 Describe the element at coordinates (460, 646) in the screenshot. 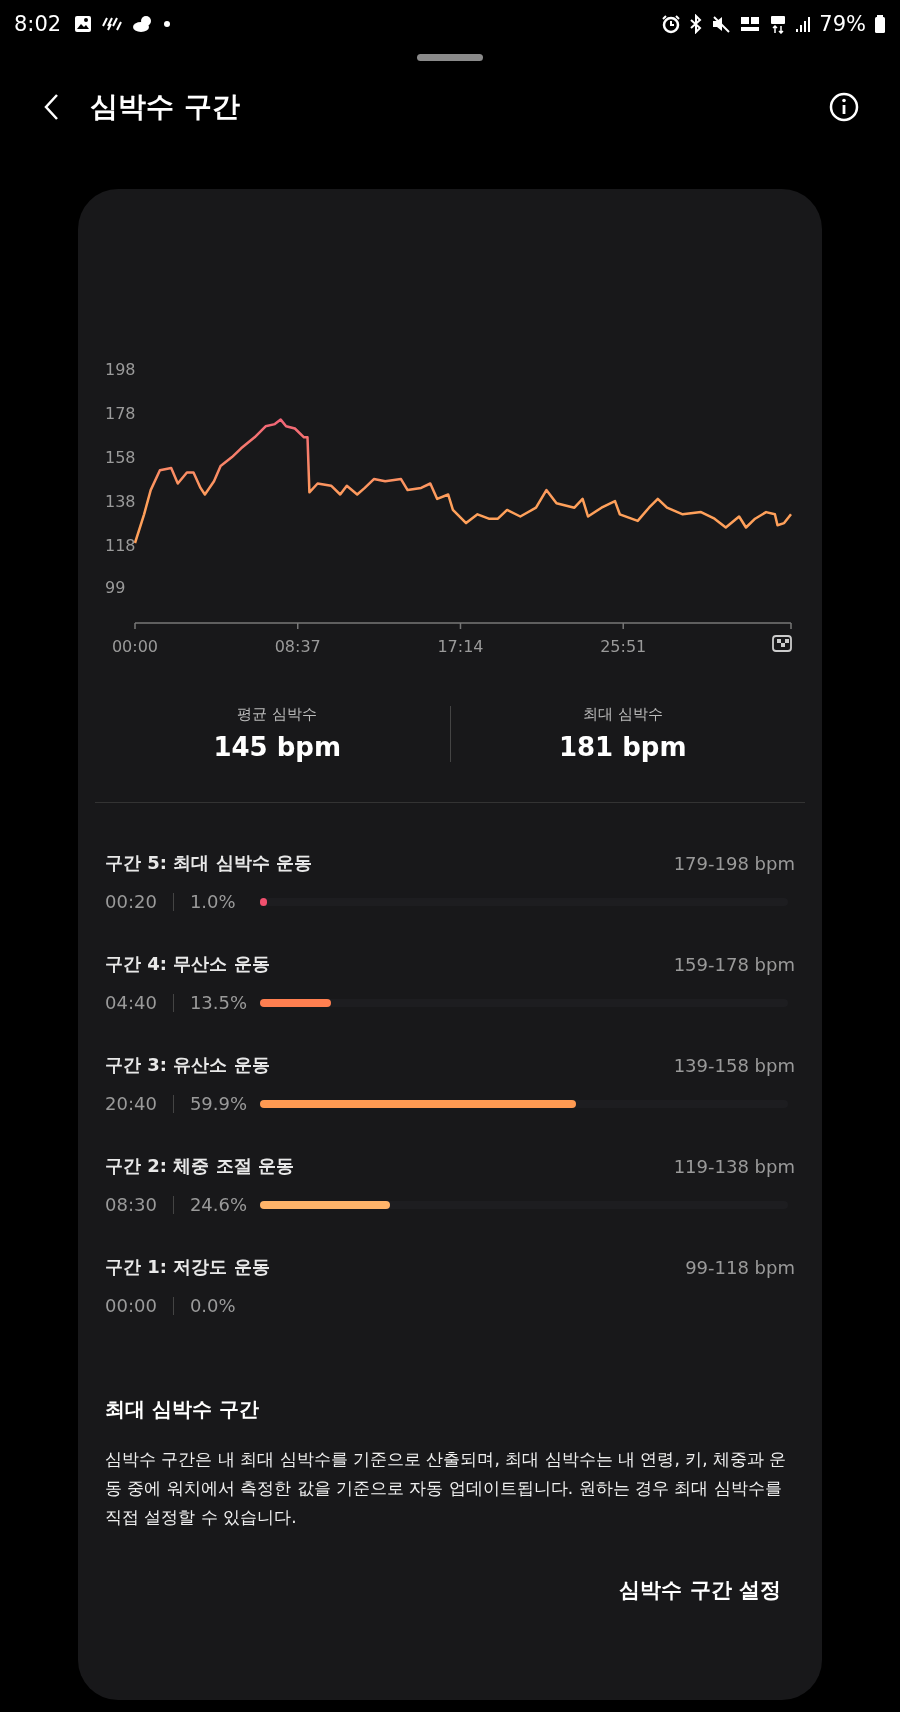

I see `x-axis-label: 17:14` at that location.